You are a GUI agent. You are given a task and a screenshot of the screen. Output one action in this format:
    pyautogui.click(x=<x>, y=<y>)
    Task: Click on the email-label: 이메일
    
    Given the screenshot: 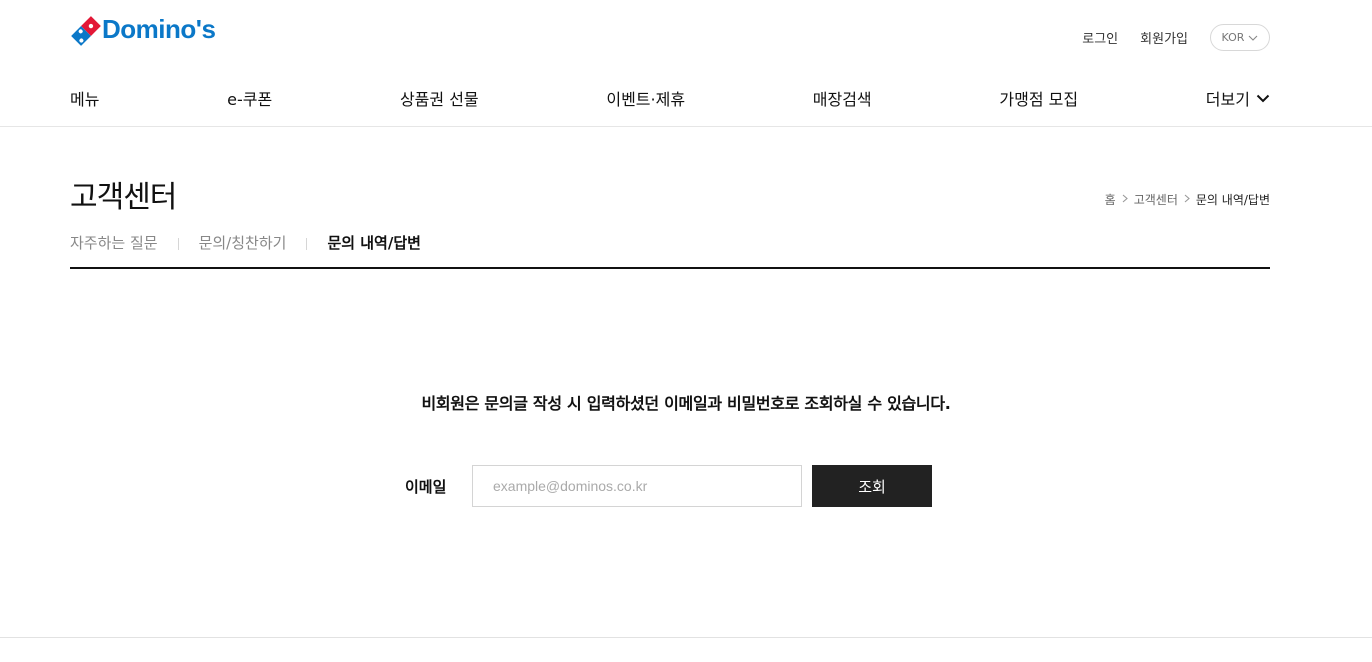 What is the action you would take?
    pyautogui.click(x=426, y=486)
    